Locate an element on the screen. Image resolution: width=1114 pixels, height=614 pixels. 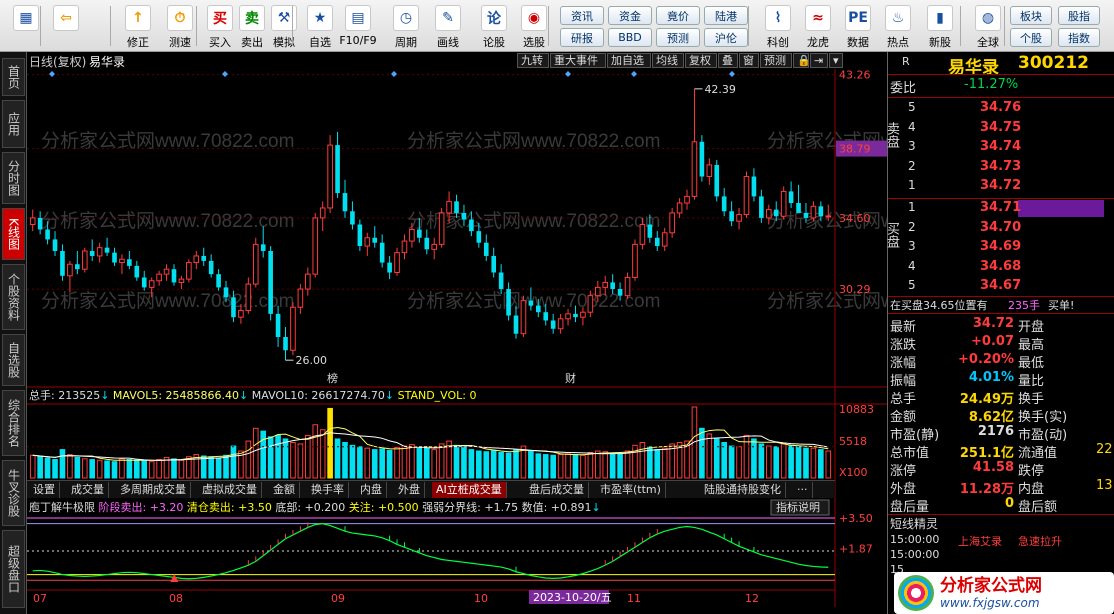
toolbar-stock-button: 论论股 is located at coordinates (494, 26).